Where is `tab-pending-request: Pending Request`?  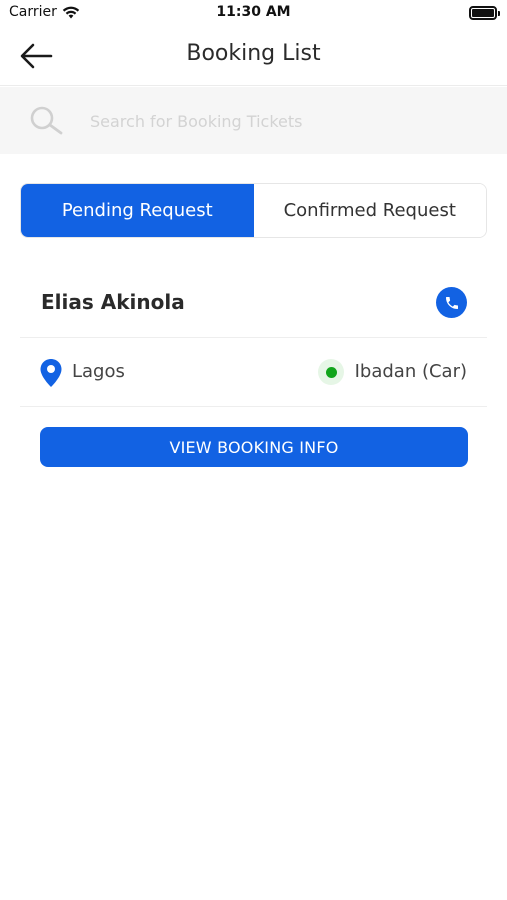 tab-pending-request: Pending Request is located at coordinates (137, 210).